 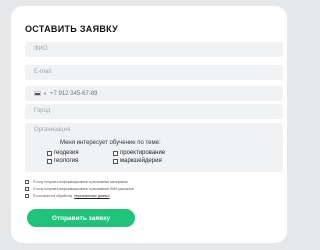 I want to click on option-geodesy: геодезия, so click(x=63, y=153).